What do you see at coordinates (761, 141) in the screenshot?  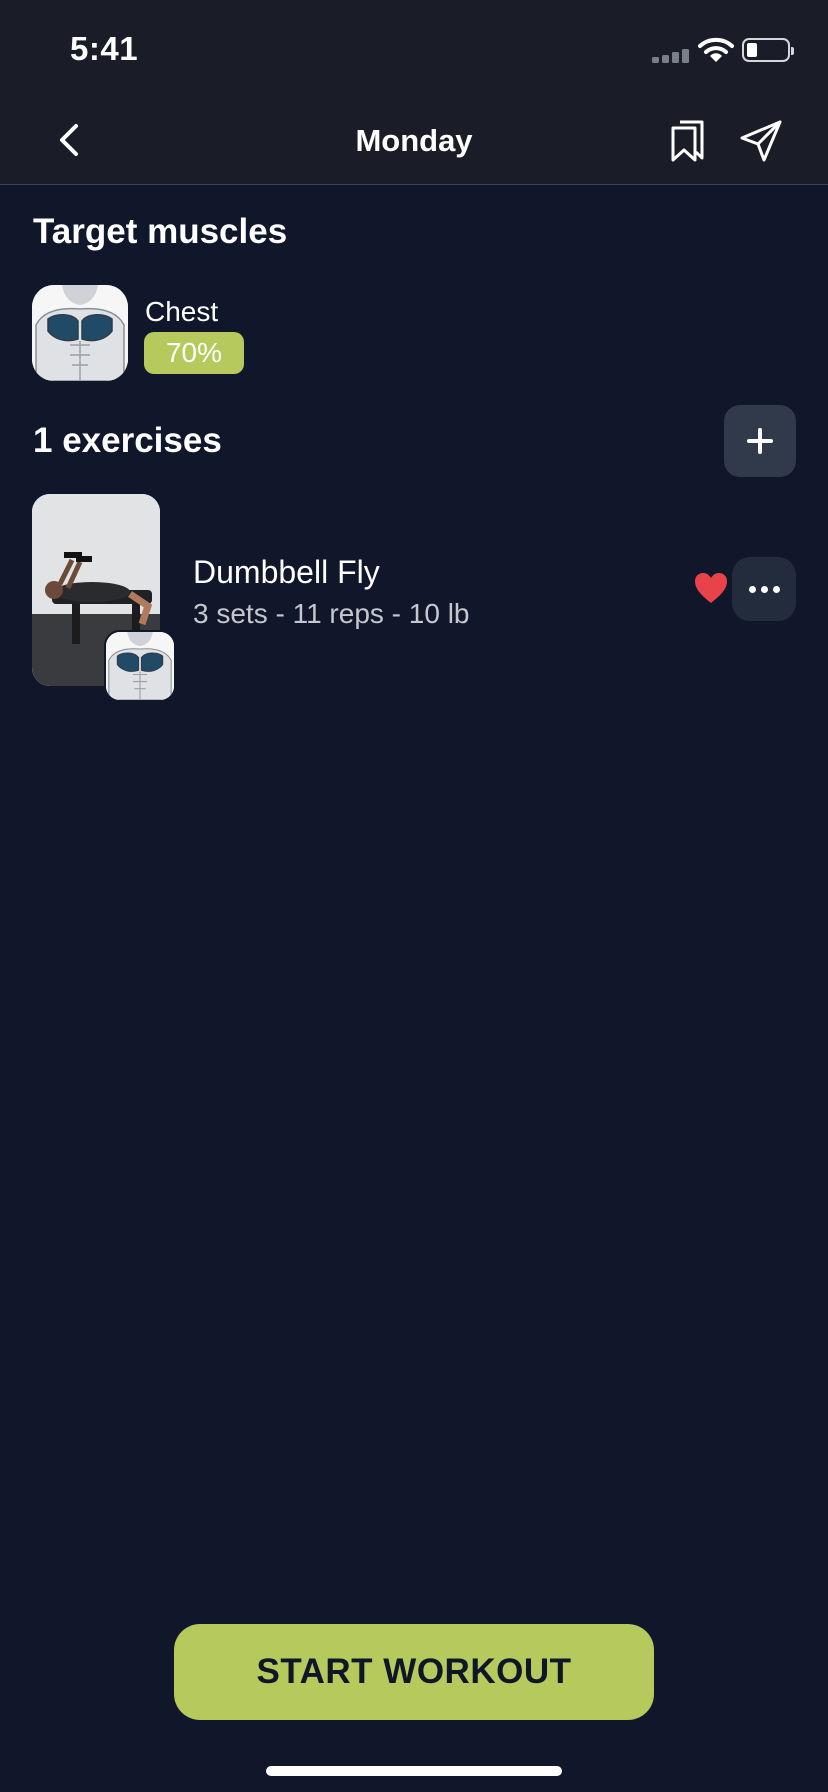 I see `share-send-icon` at bounding box center [761, 141].